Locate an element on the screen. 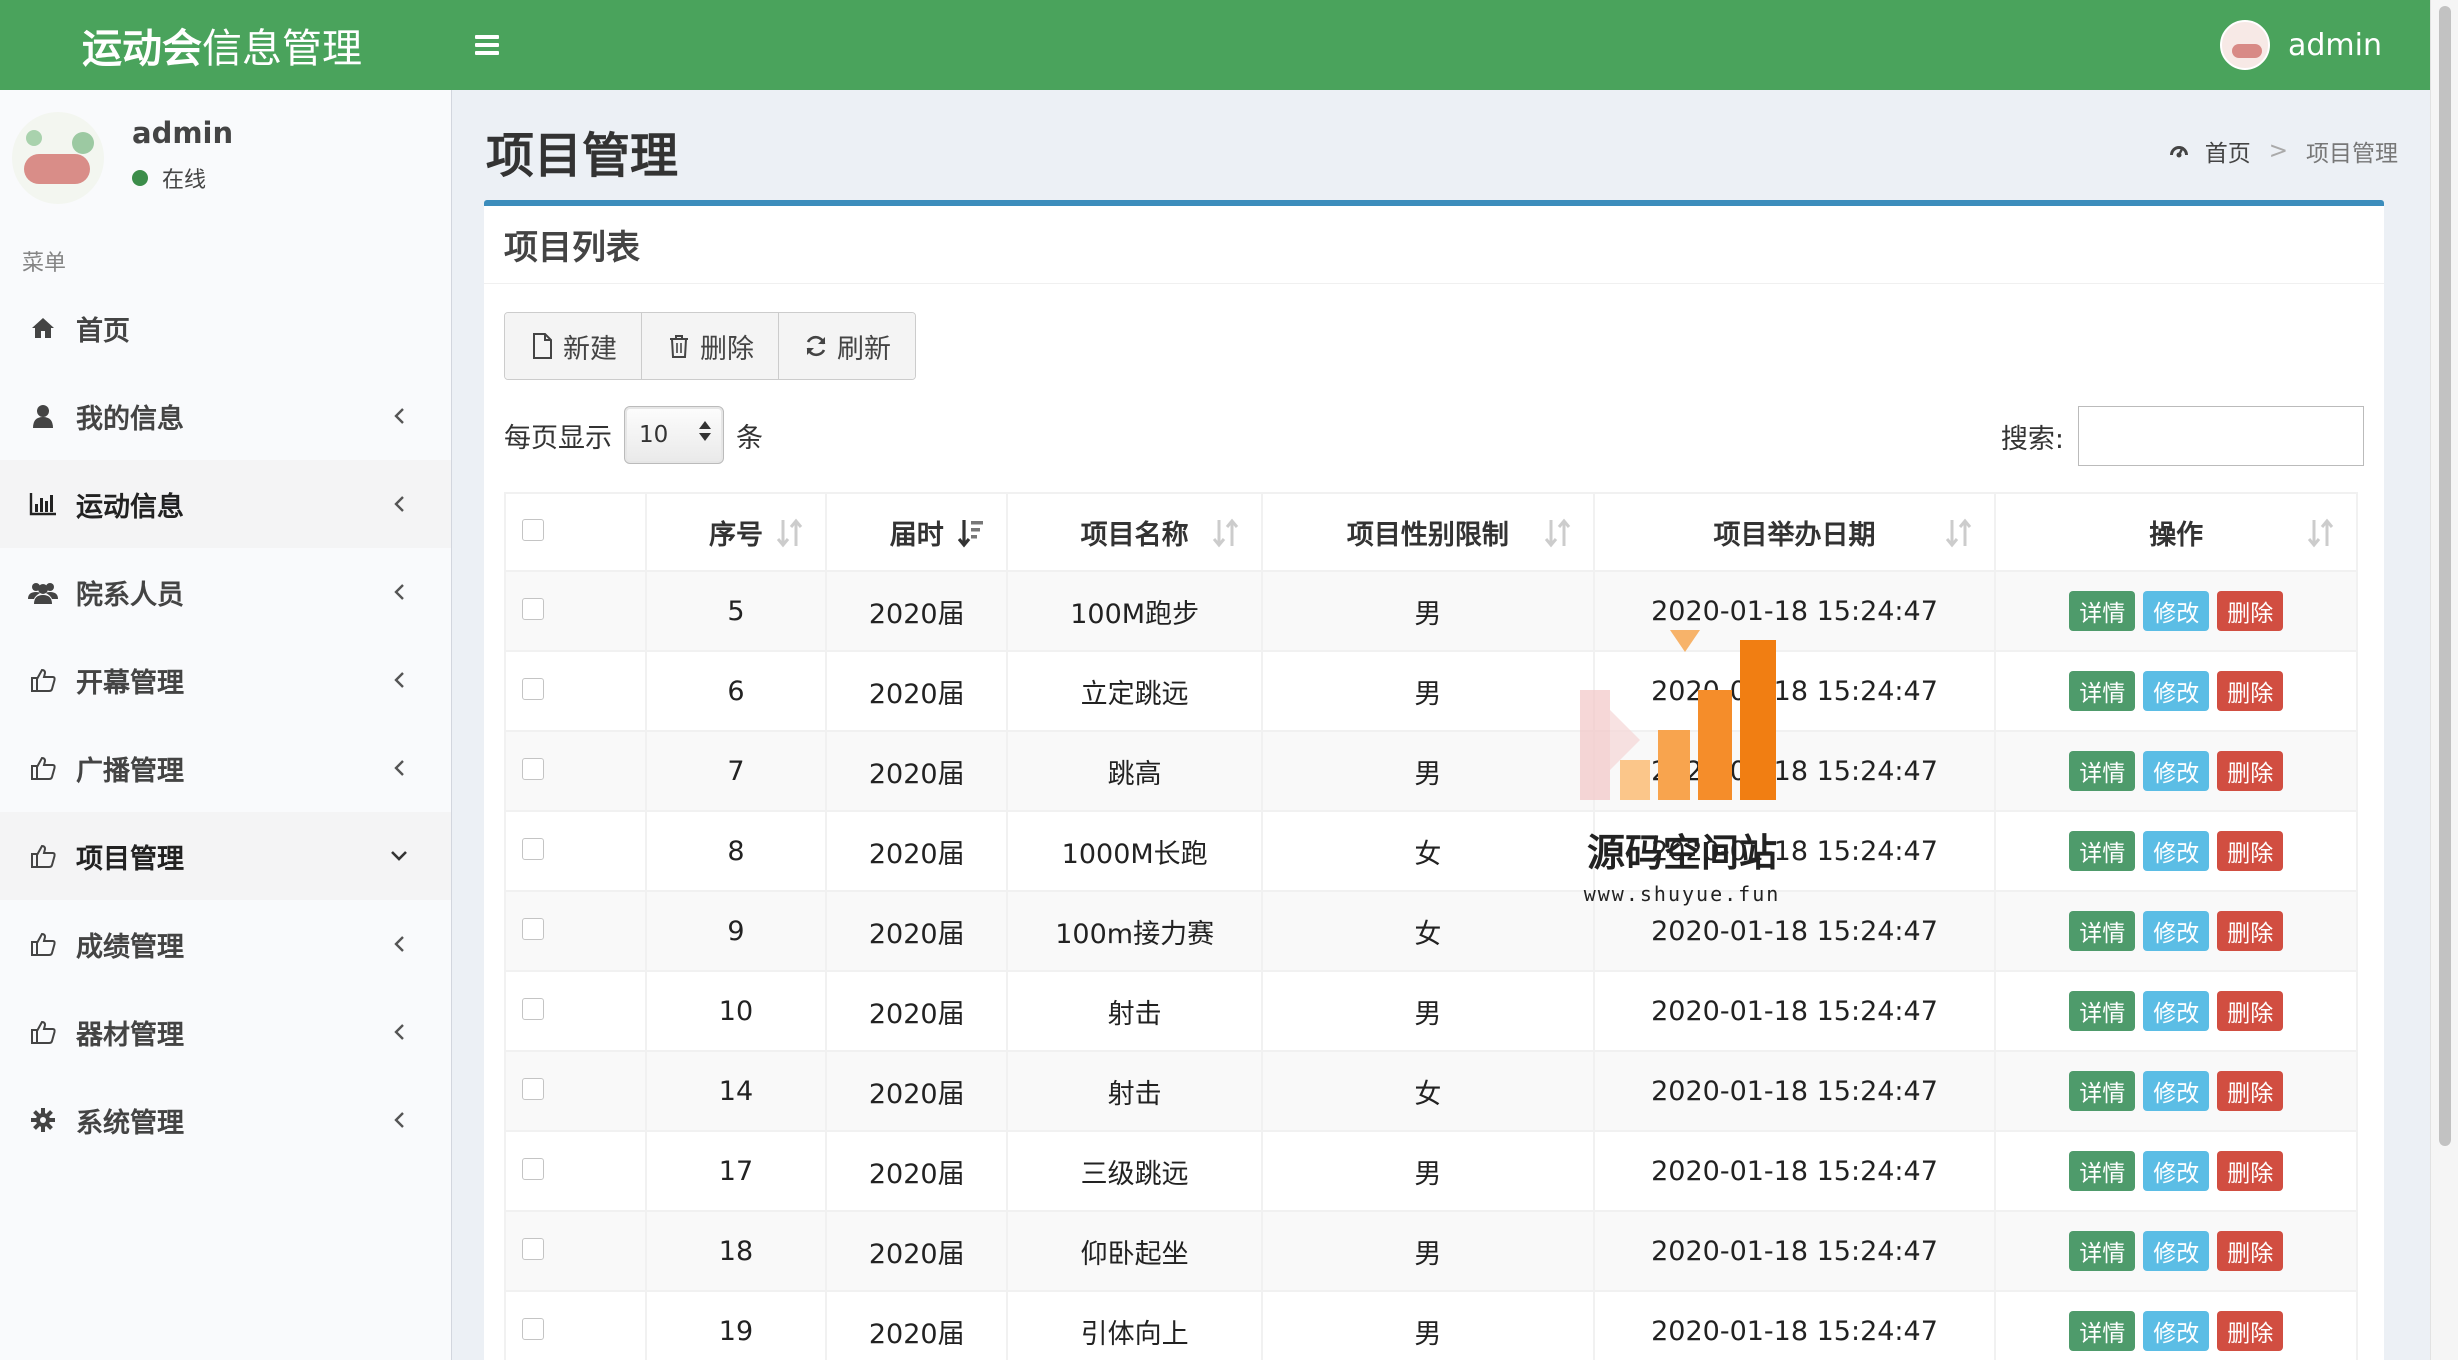 Image resolution: width=2458 pixels, height=1360 pixels. cell-session: 2020届 is located at coordinates (917, 1251).